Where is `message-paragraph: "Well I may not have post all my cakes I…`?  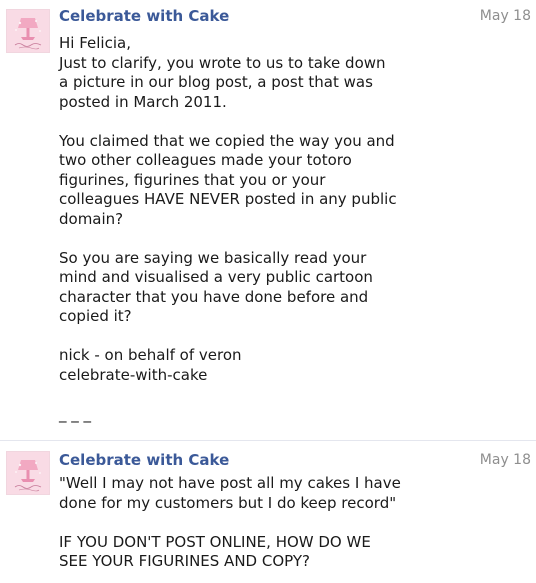 message-paragraph: "Well I may not have post all my cakes I… is located at coordinates (230, 493).